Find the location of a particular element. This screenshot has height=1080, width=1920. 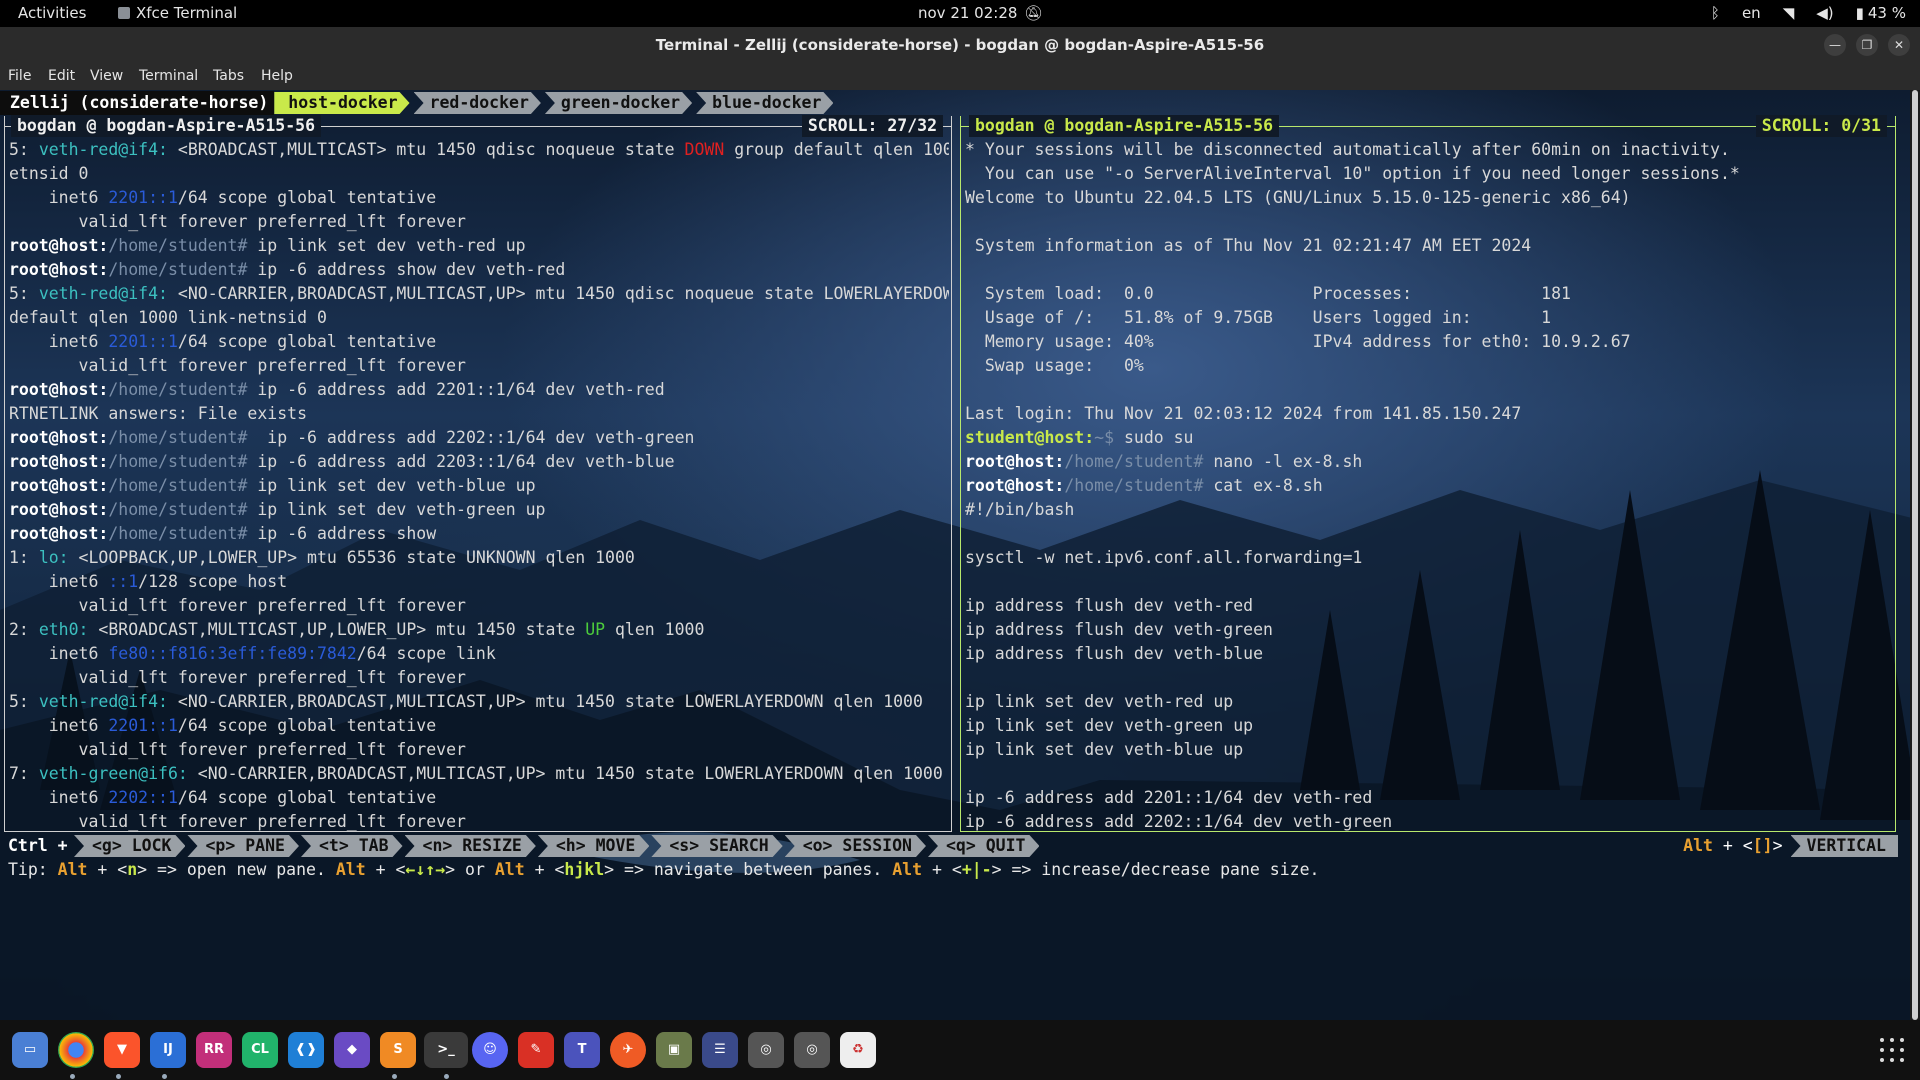

brave-icon: ▼ is located at coordinates (122, 1050).